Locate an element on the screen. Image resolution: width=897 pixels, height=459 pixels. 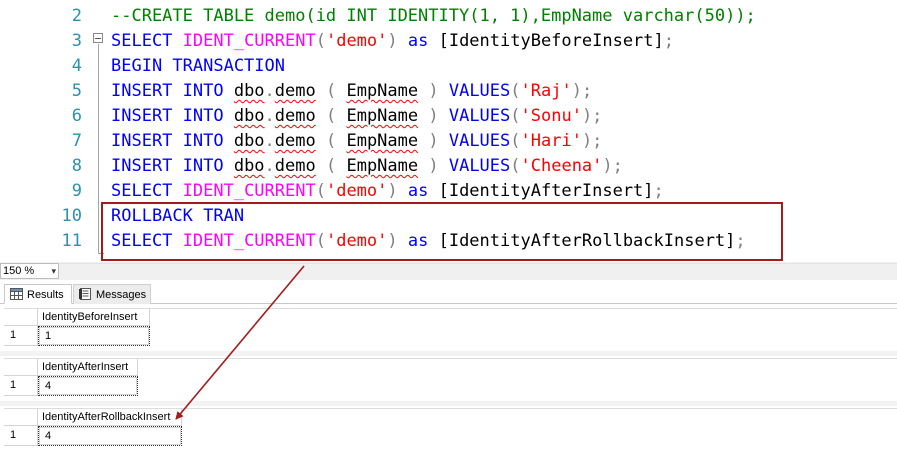
horizontal-scrollbar is located at coordinates (478, 271).